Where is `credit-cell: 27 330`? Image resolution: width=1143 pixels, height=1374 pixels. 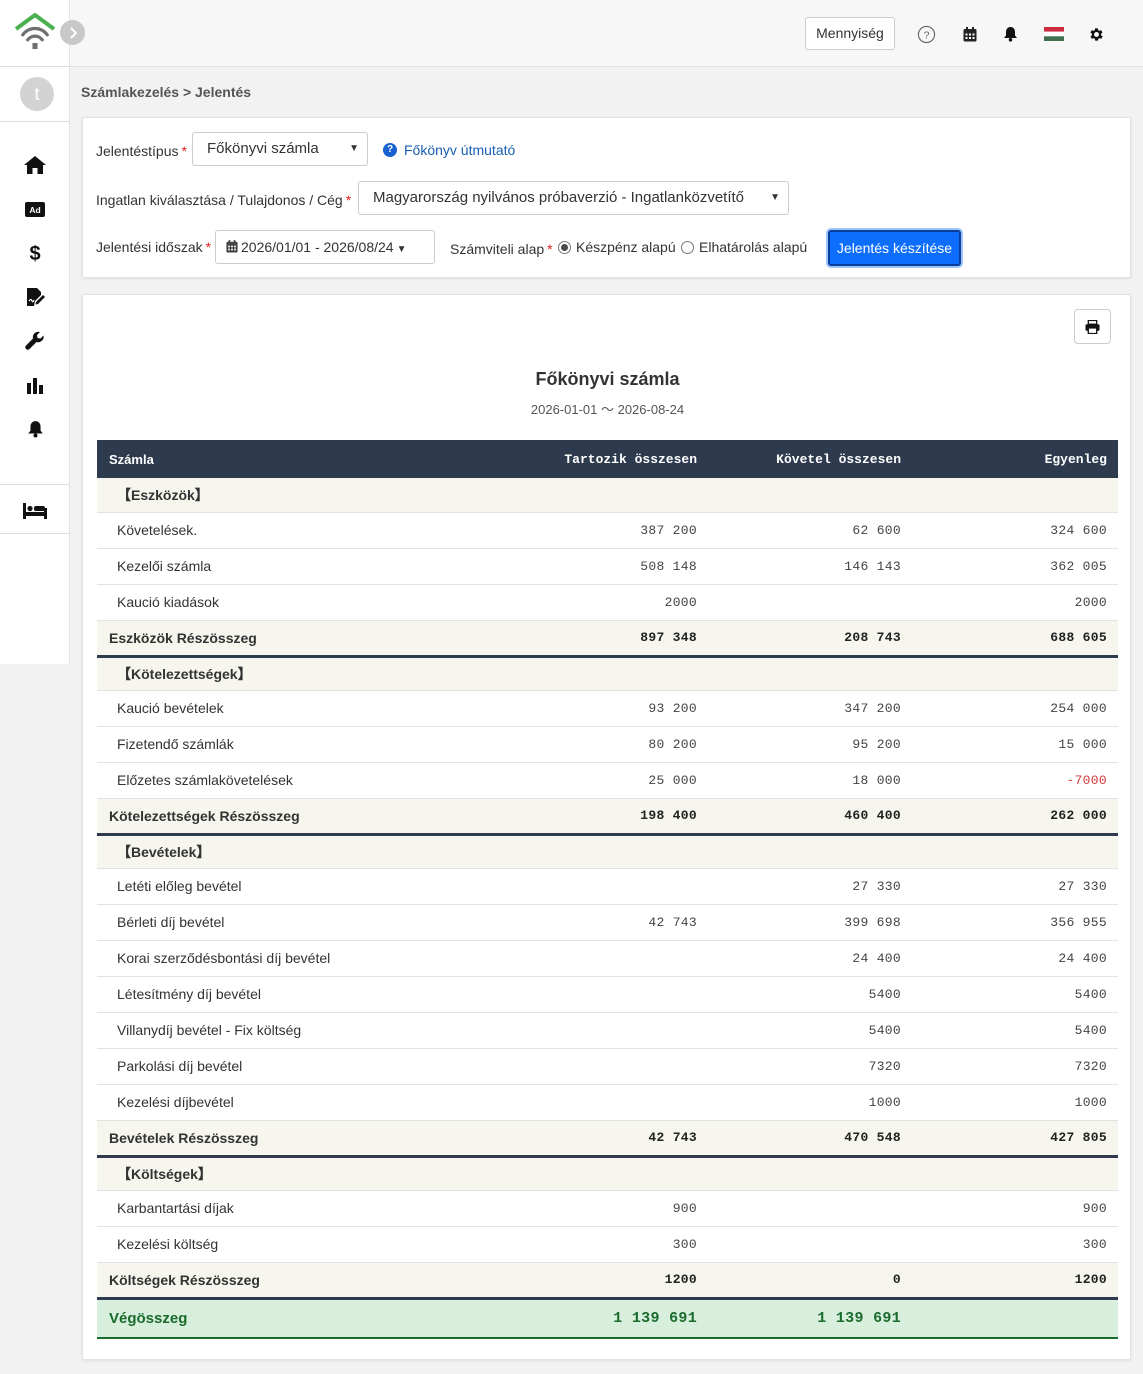
credit-cell: 27 330 is located at coordinates (810, 886).